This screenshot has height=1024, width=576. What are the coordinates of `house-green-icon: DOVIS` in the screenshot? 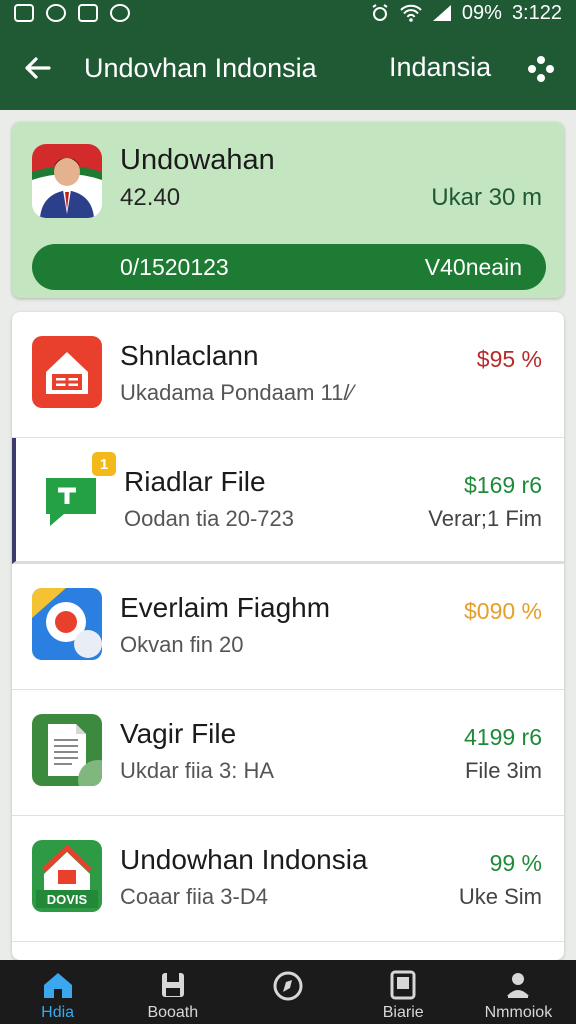 It's located at (67, 876).